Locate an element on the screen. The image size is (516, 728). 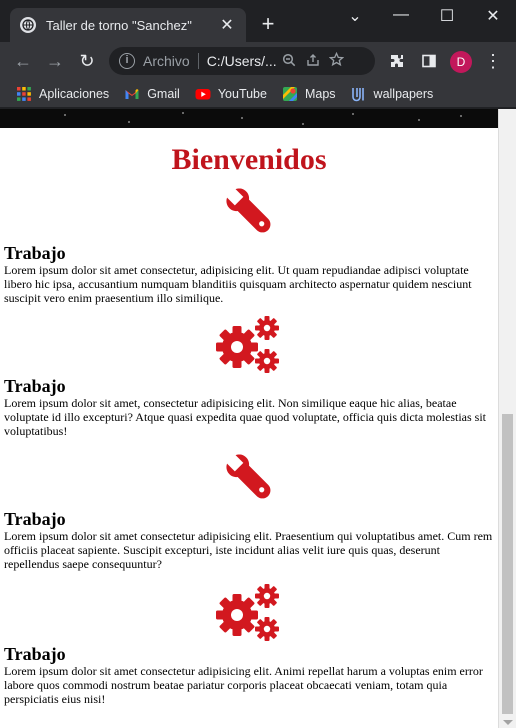
bookmark-label: Gmail is located at coordinates (163, 93).